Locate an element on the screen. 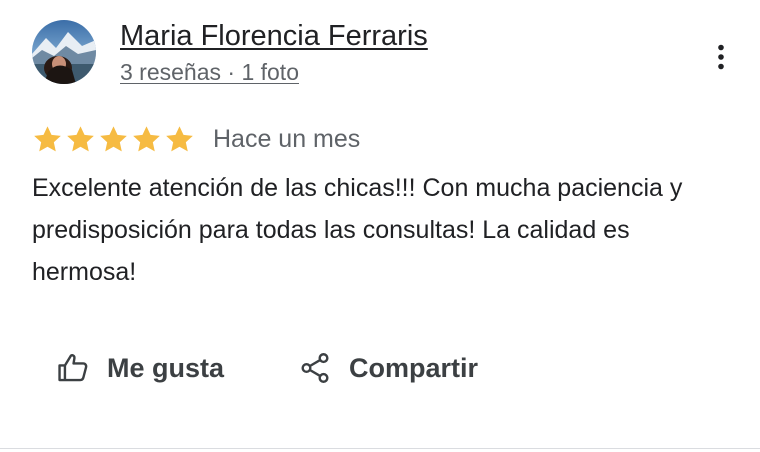 The image size is (760, 452). share-label: Compartir is located at coordinates (414, 367).